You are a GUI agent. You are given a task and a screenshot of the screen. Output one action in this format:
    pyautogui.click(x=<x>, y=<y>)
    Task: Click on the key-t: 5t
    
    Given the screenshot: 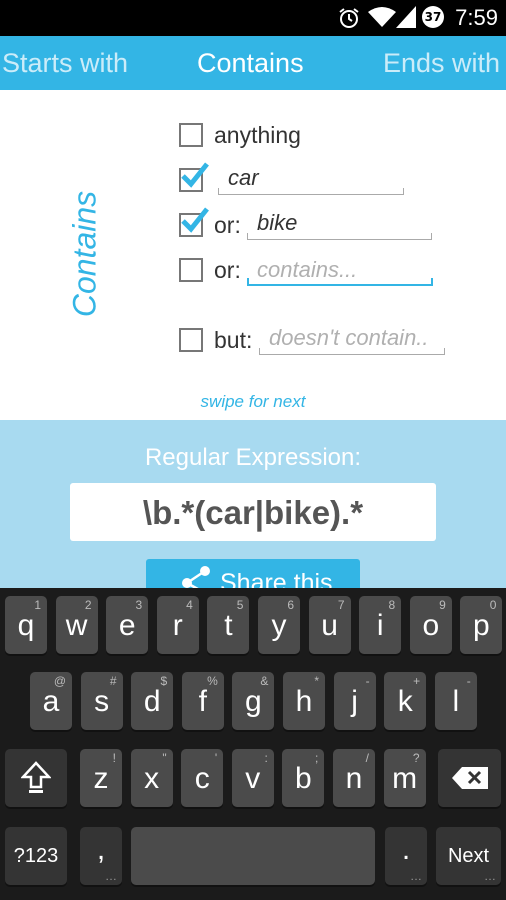 What is the action you would take?
    pyautogui.click(x=228, y=625)
    